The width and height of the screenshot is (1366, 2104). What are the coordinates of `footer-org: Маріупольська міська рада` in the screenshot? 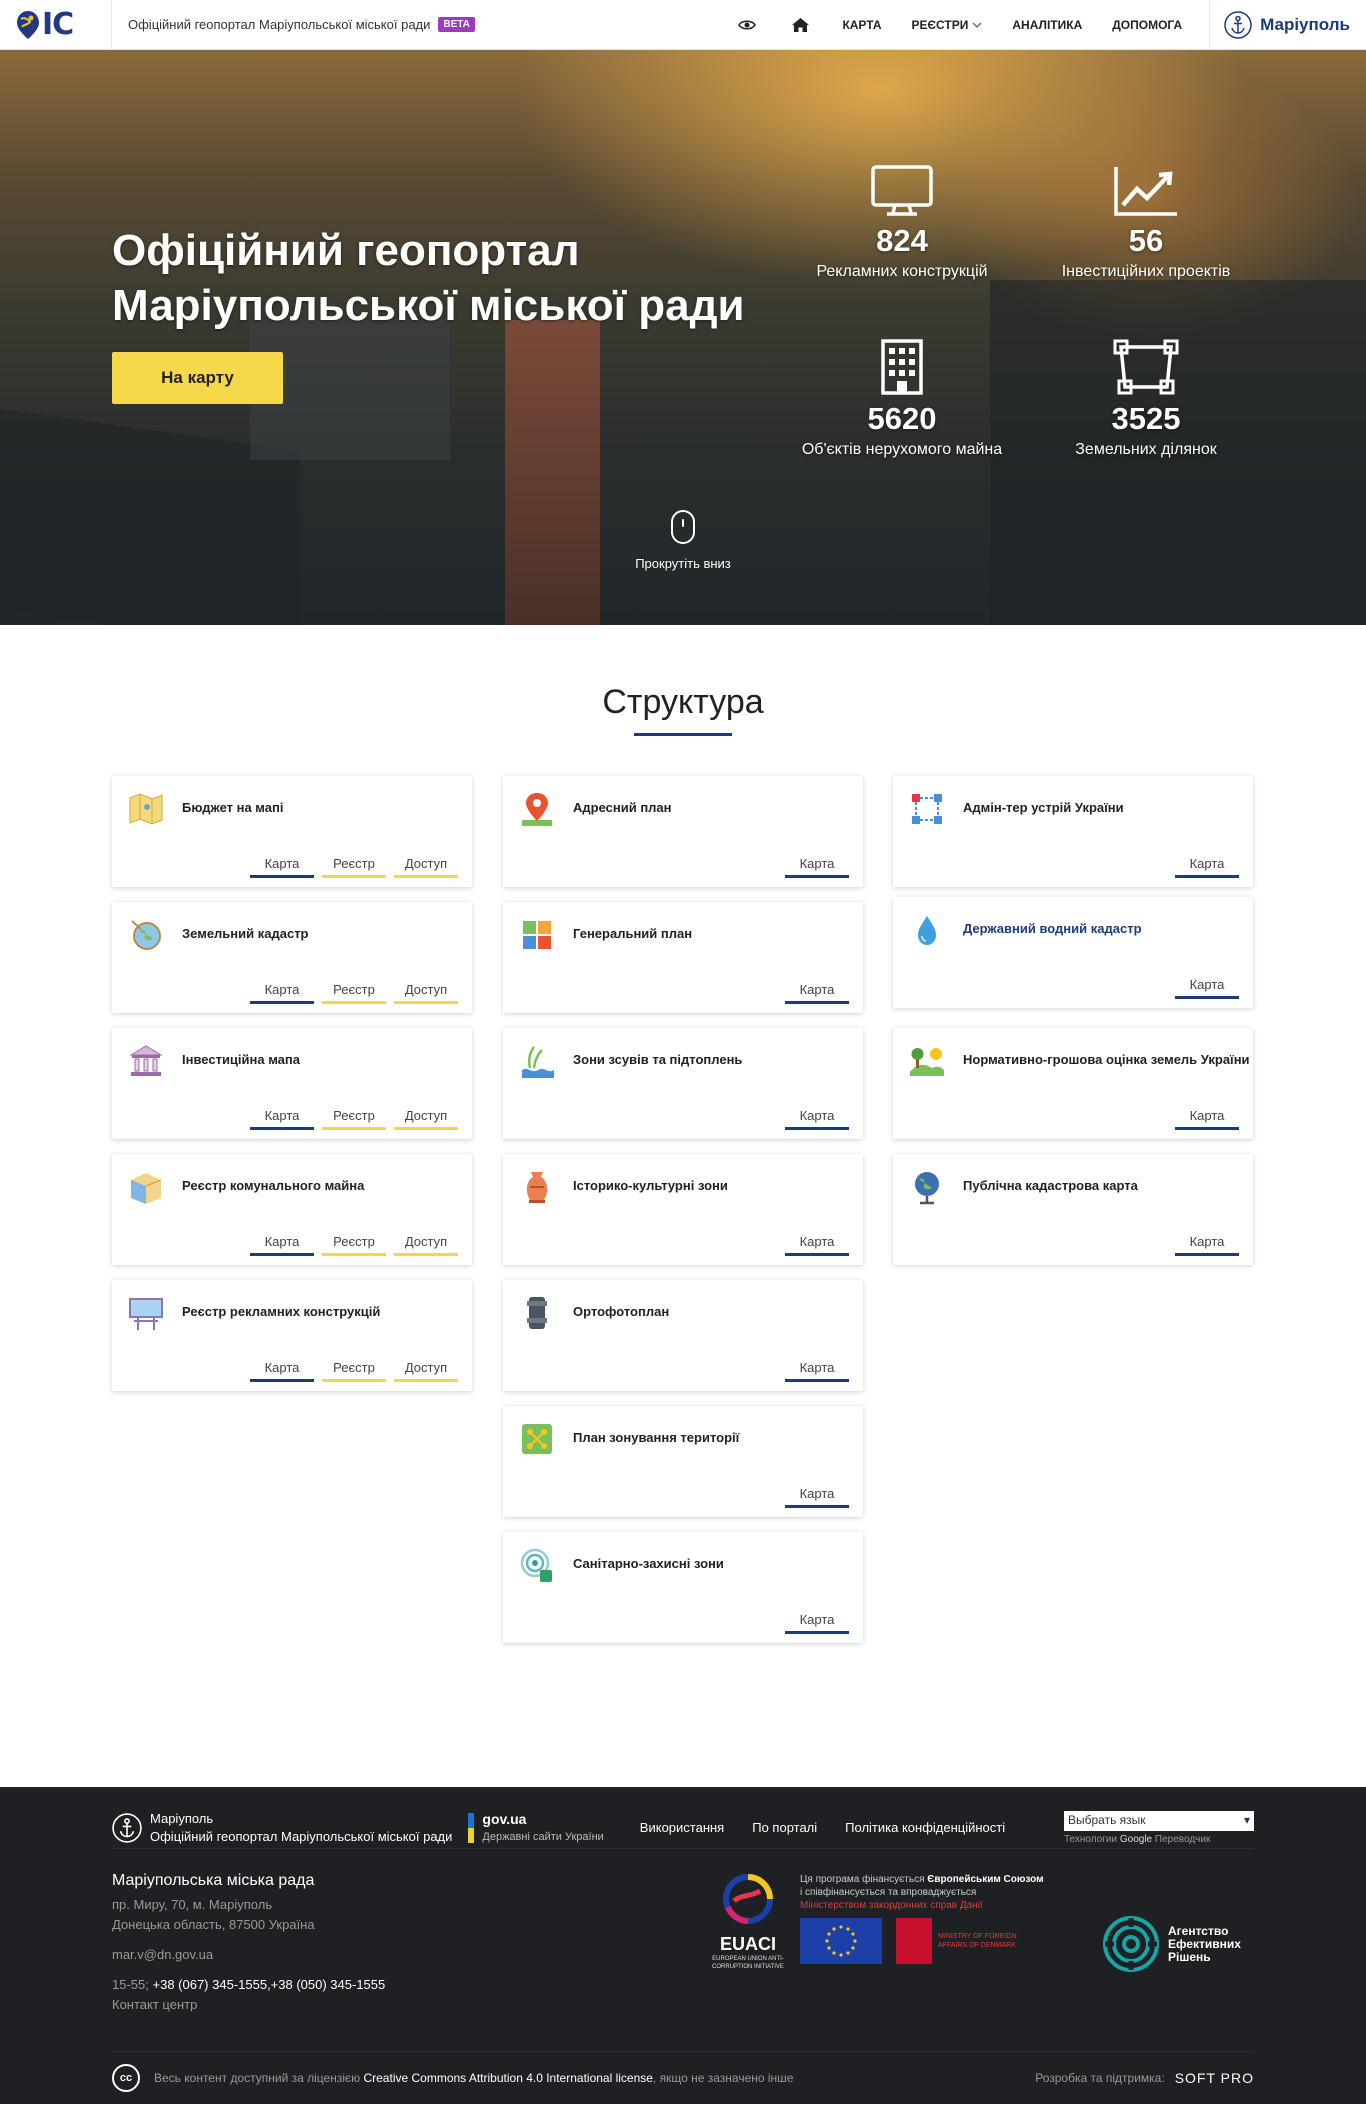 It's located at (213, 1880).